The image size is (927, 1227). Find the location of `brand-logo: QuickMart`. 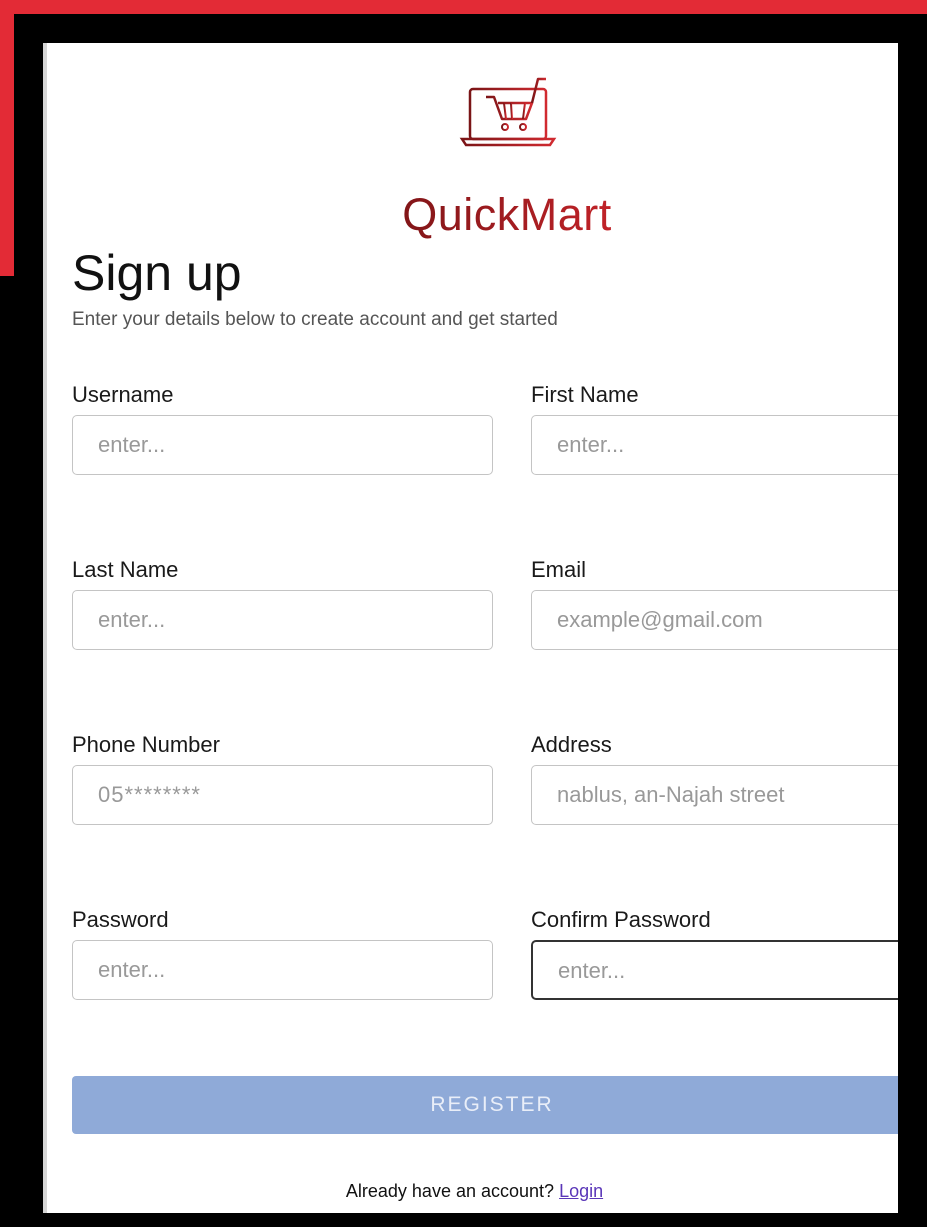

brand-logo: QuickMart is located at coordinates (507, 156).